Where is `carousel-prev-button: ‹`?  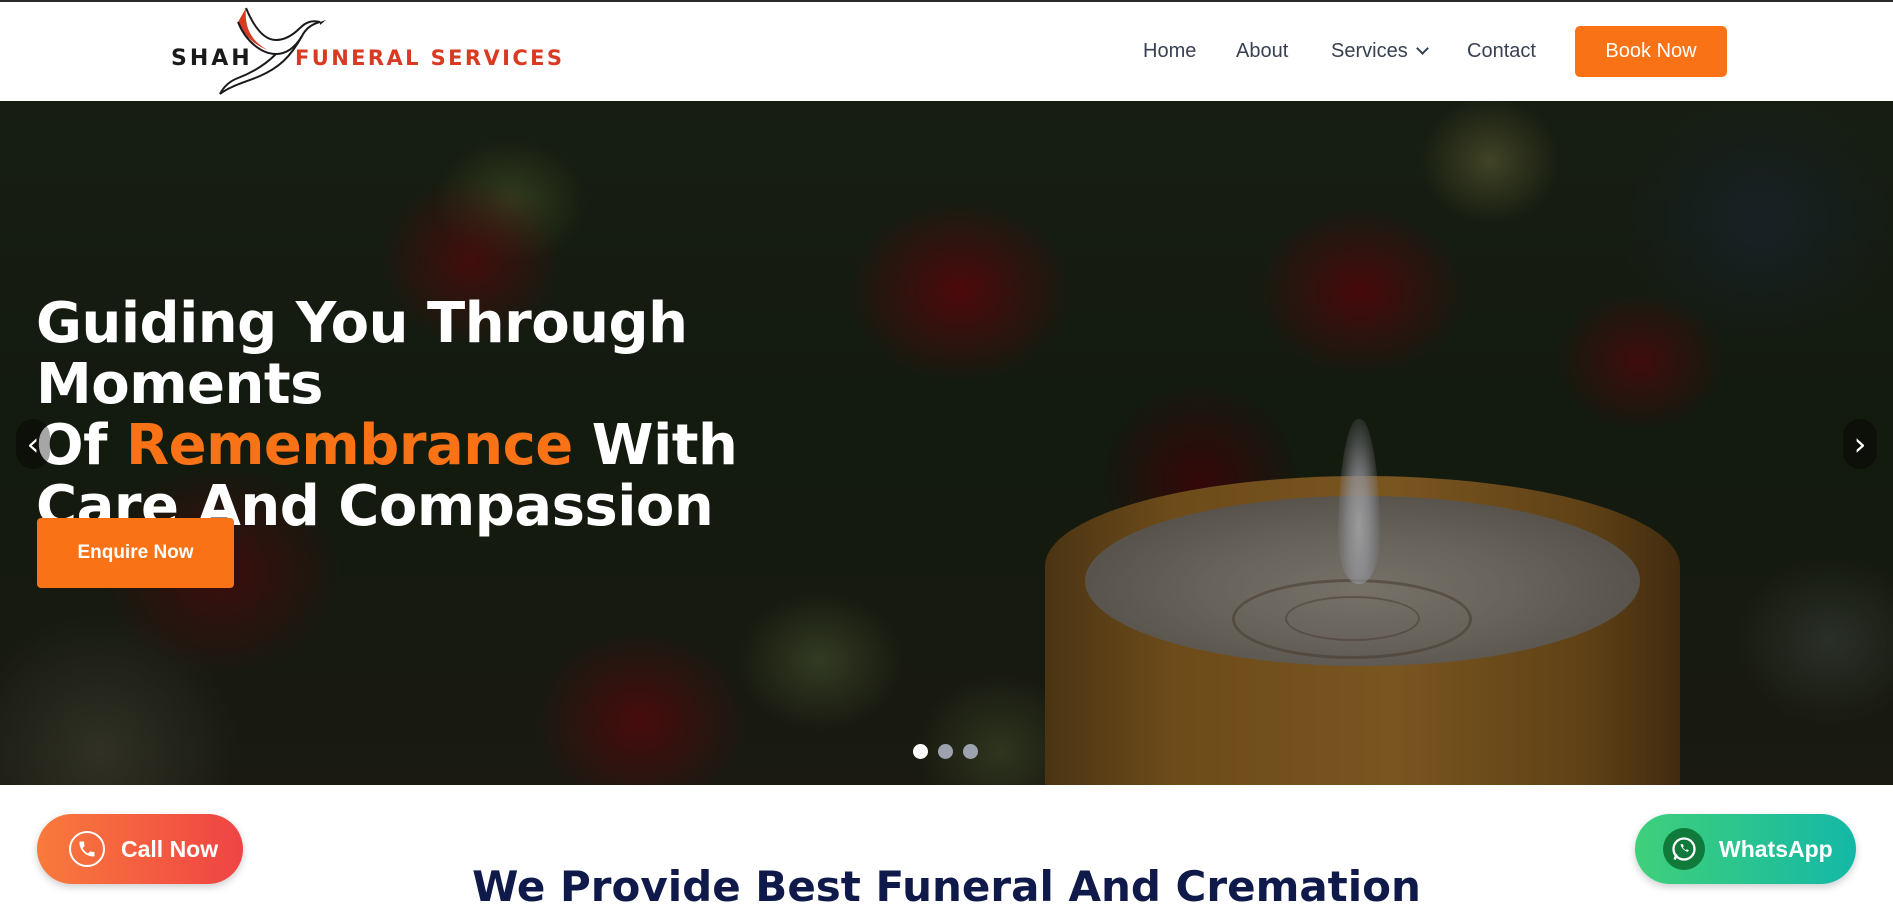
carousel-prev-button: ‹ is located at coordinates (33, 444).